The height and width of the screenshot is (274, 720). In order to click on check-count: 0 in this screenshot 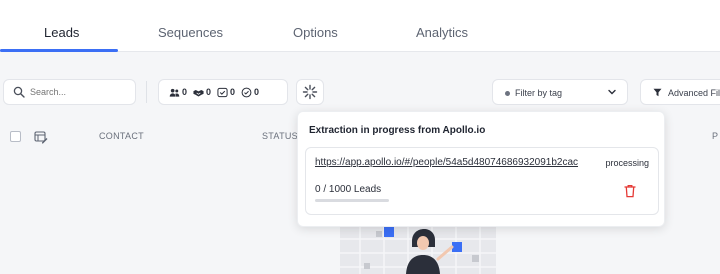, I will do `click(257, 92)`.